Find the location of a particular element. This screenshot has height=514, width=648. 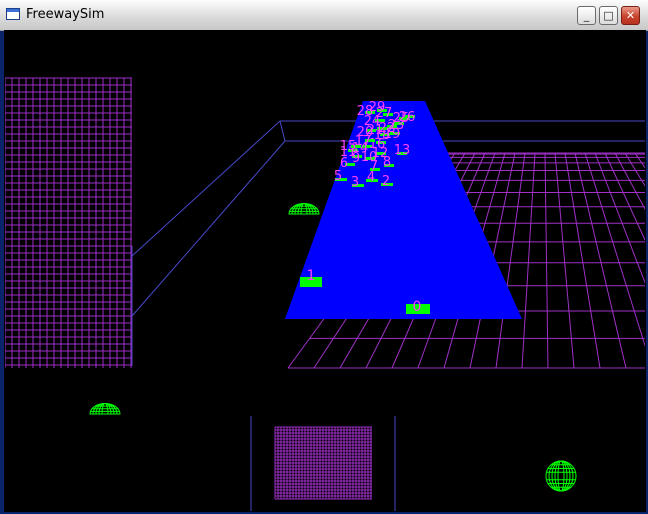

window-title: FreewaySim is located at coordinates (65, 14).